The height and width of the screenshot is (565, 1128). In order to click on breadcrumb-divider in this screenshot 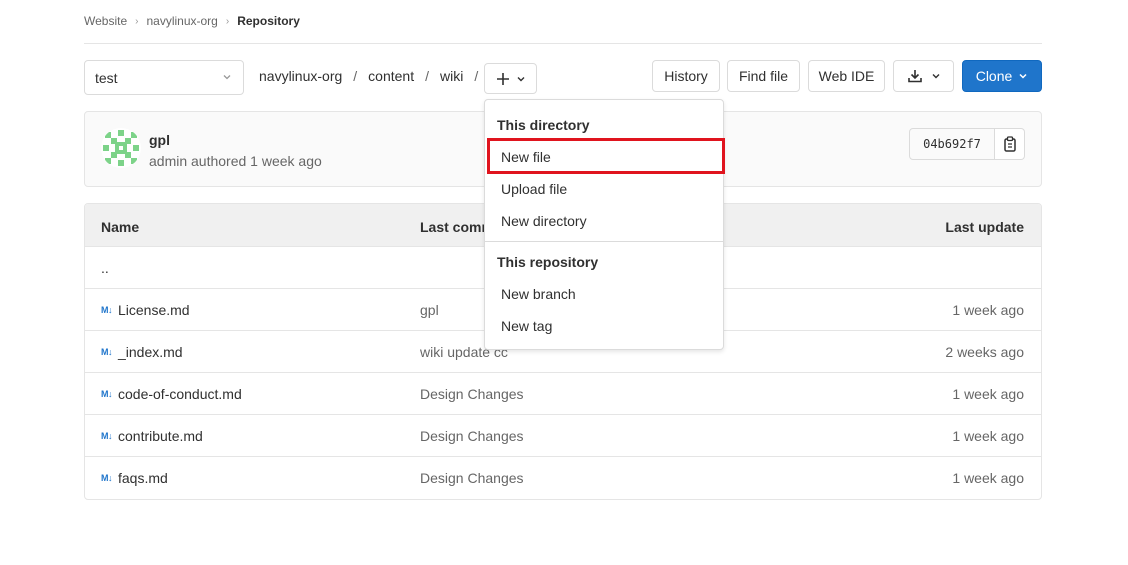, I will do `click(563, 43)`.